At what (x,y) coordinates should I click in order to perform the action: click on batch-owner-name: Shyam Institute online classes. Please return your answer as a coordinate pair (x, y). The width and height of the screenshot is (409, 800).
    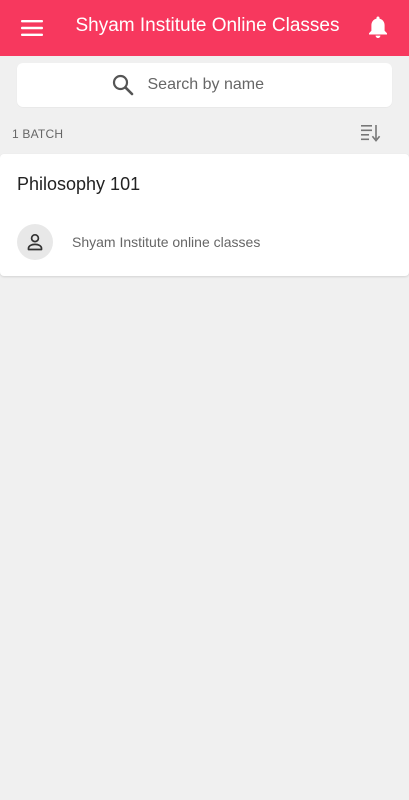
    Looking at the image, I should click on (166, 242).